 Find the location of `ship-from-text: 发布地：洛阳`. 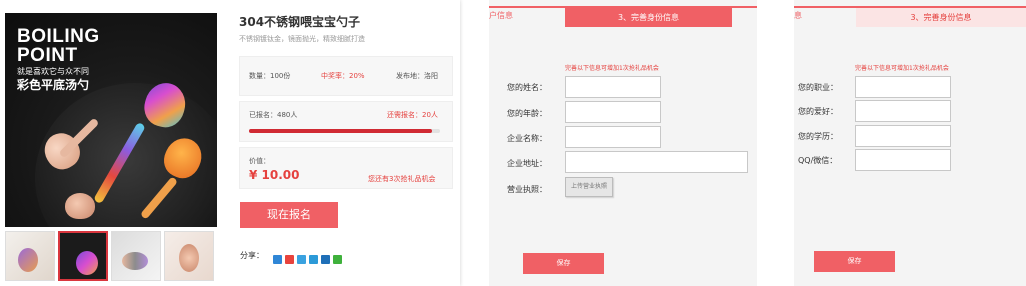

ship-from-text: 发布地：洛阳 is located at coordinates (417, 76).